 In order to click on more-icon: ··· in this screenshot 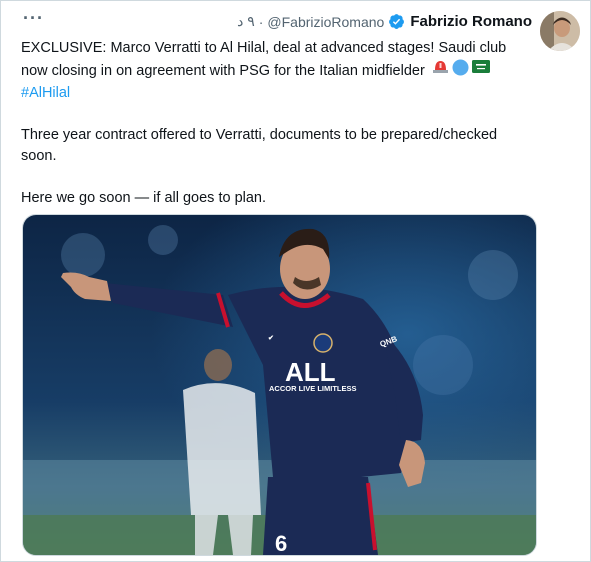, I will do `click(33, 18)`.